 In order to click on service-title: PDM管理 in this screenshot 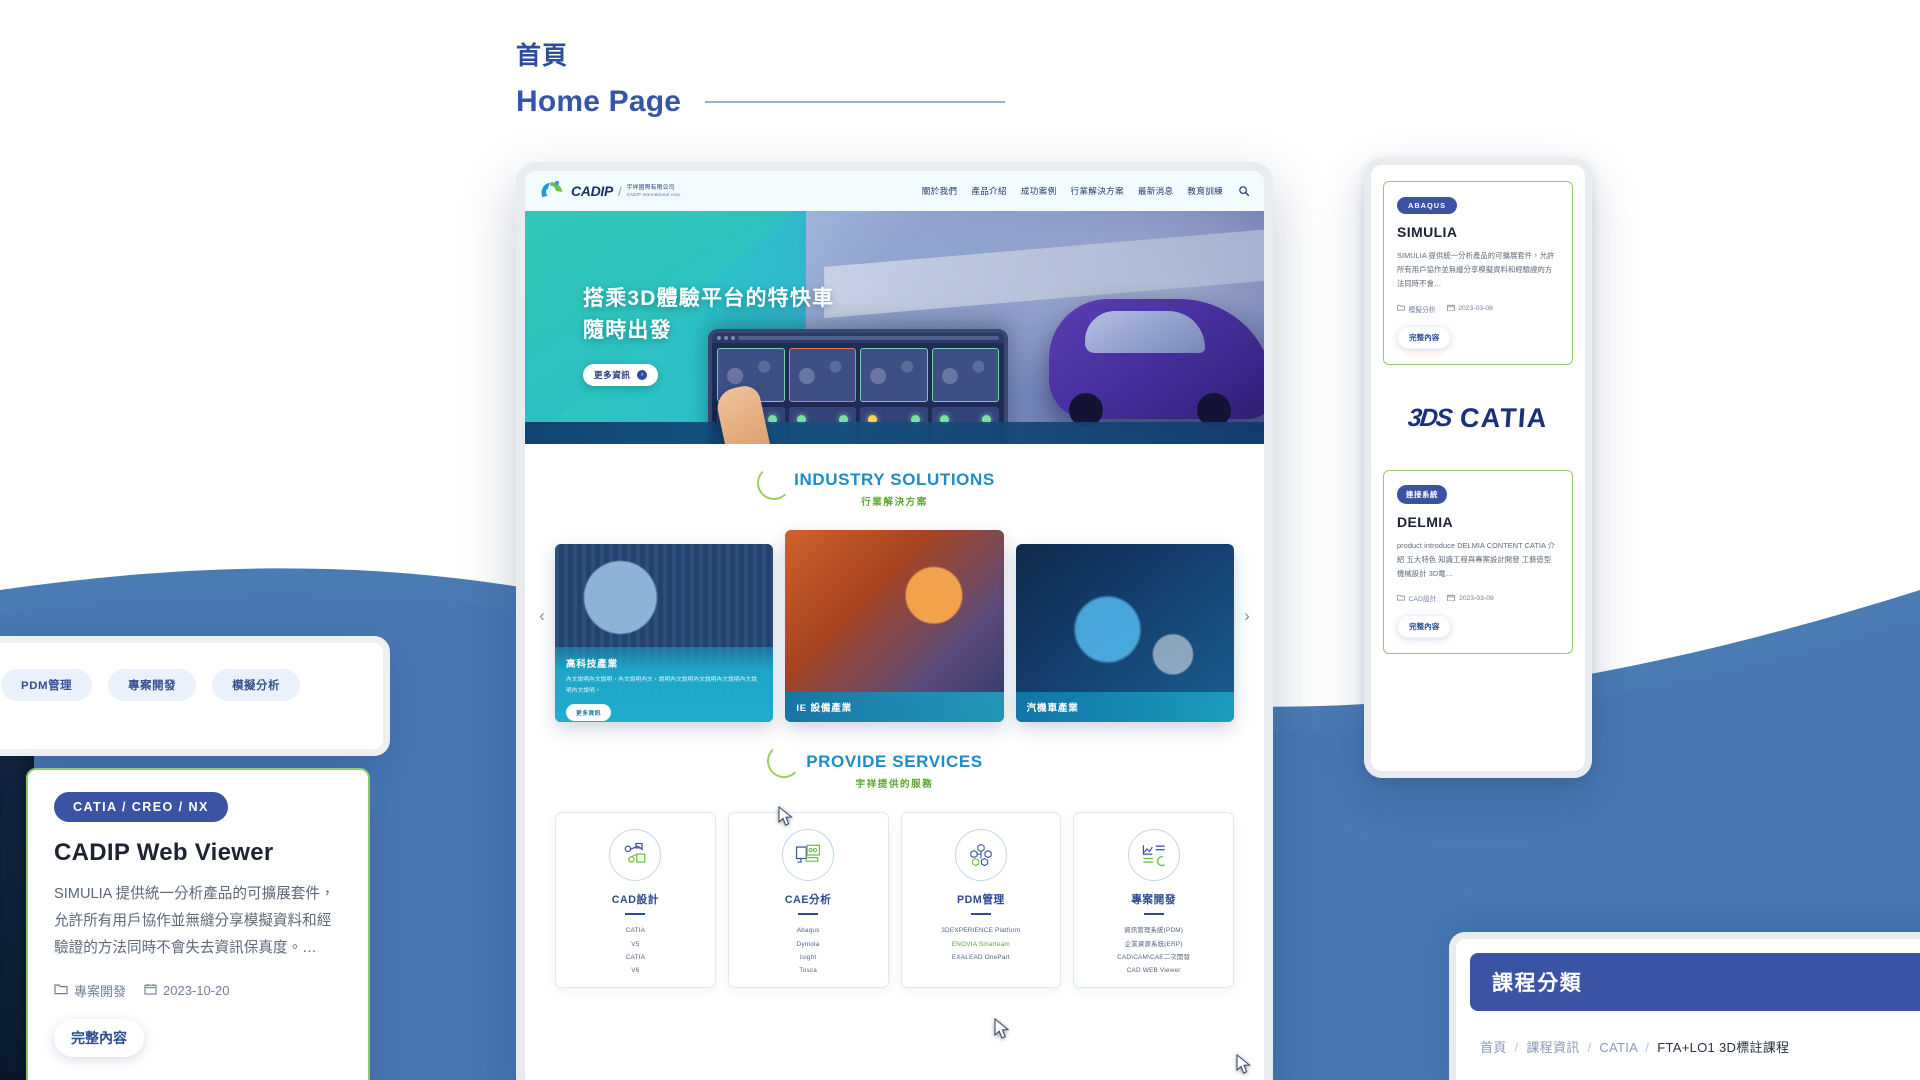, I will do `click(981, 900)`.